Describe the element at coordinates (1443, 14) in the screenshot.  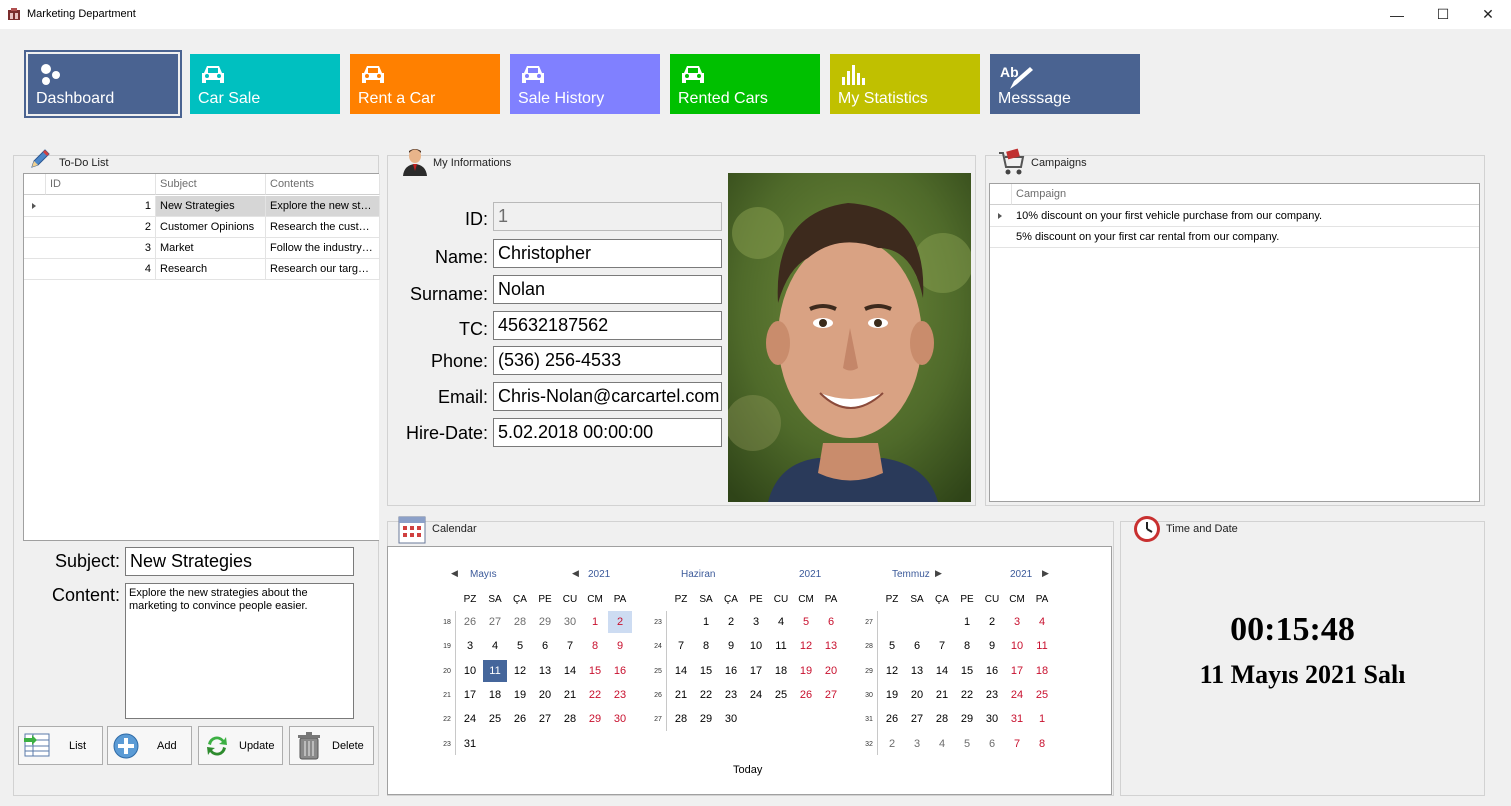
I see `maximize-button: ☐` at that location.